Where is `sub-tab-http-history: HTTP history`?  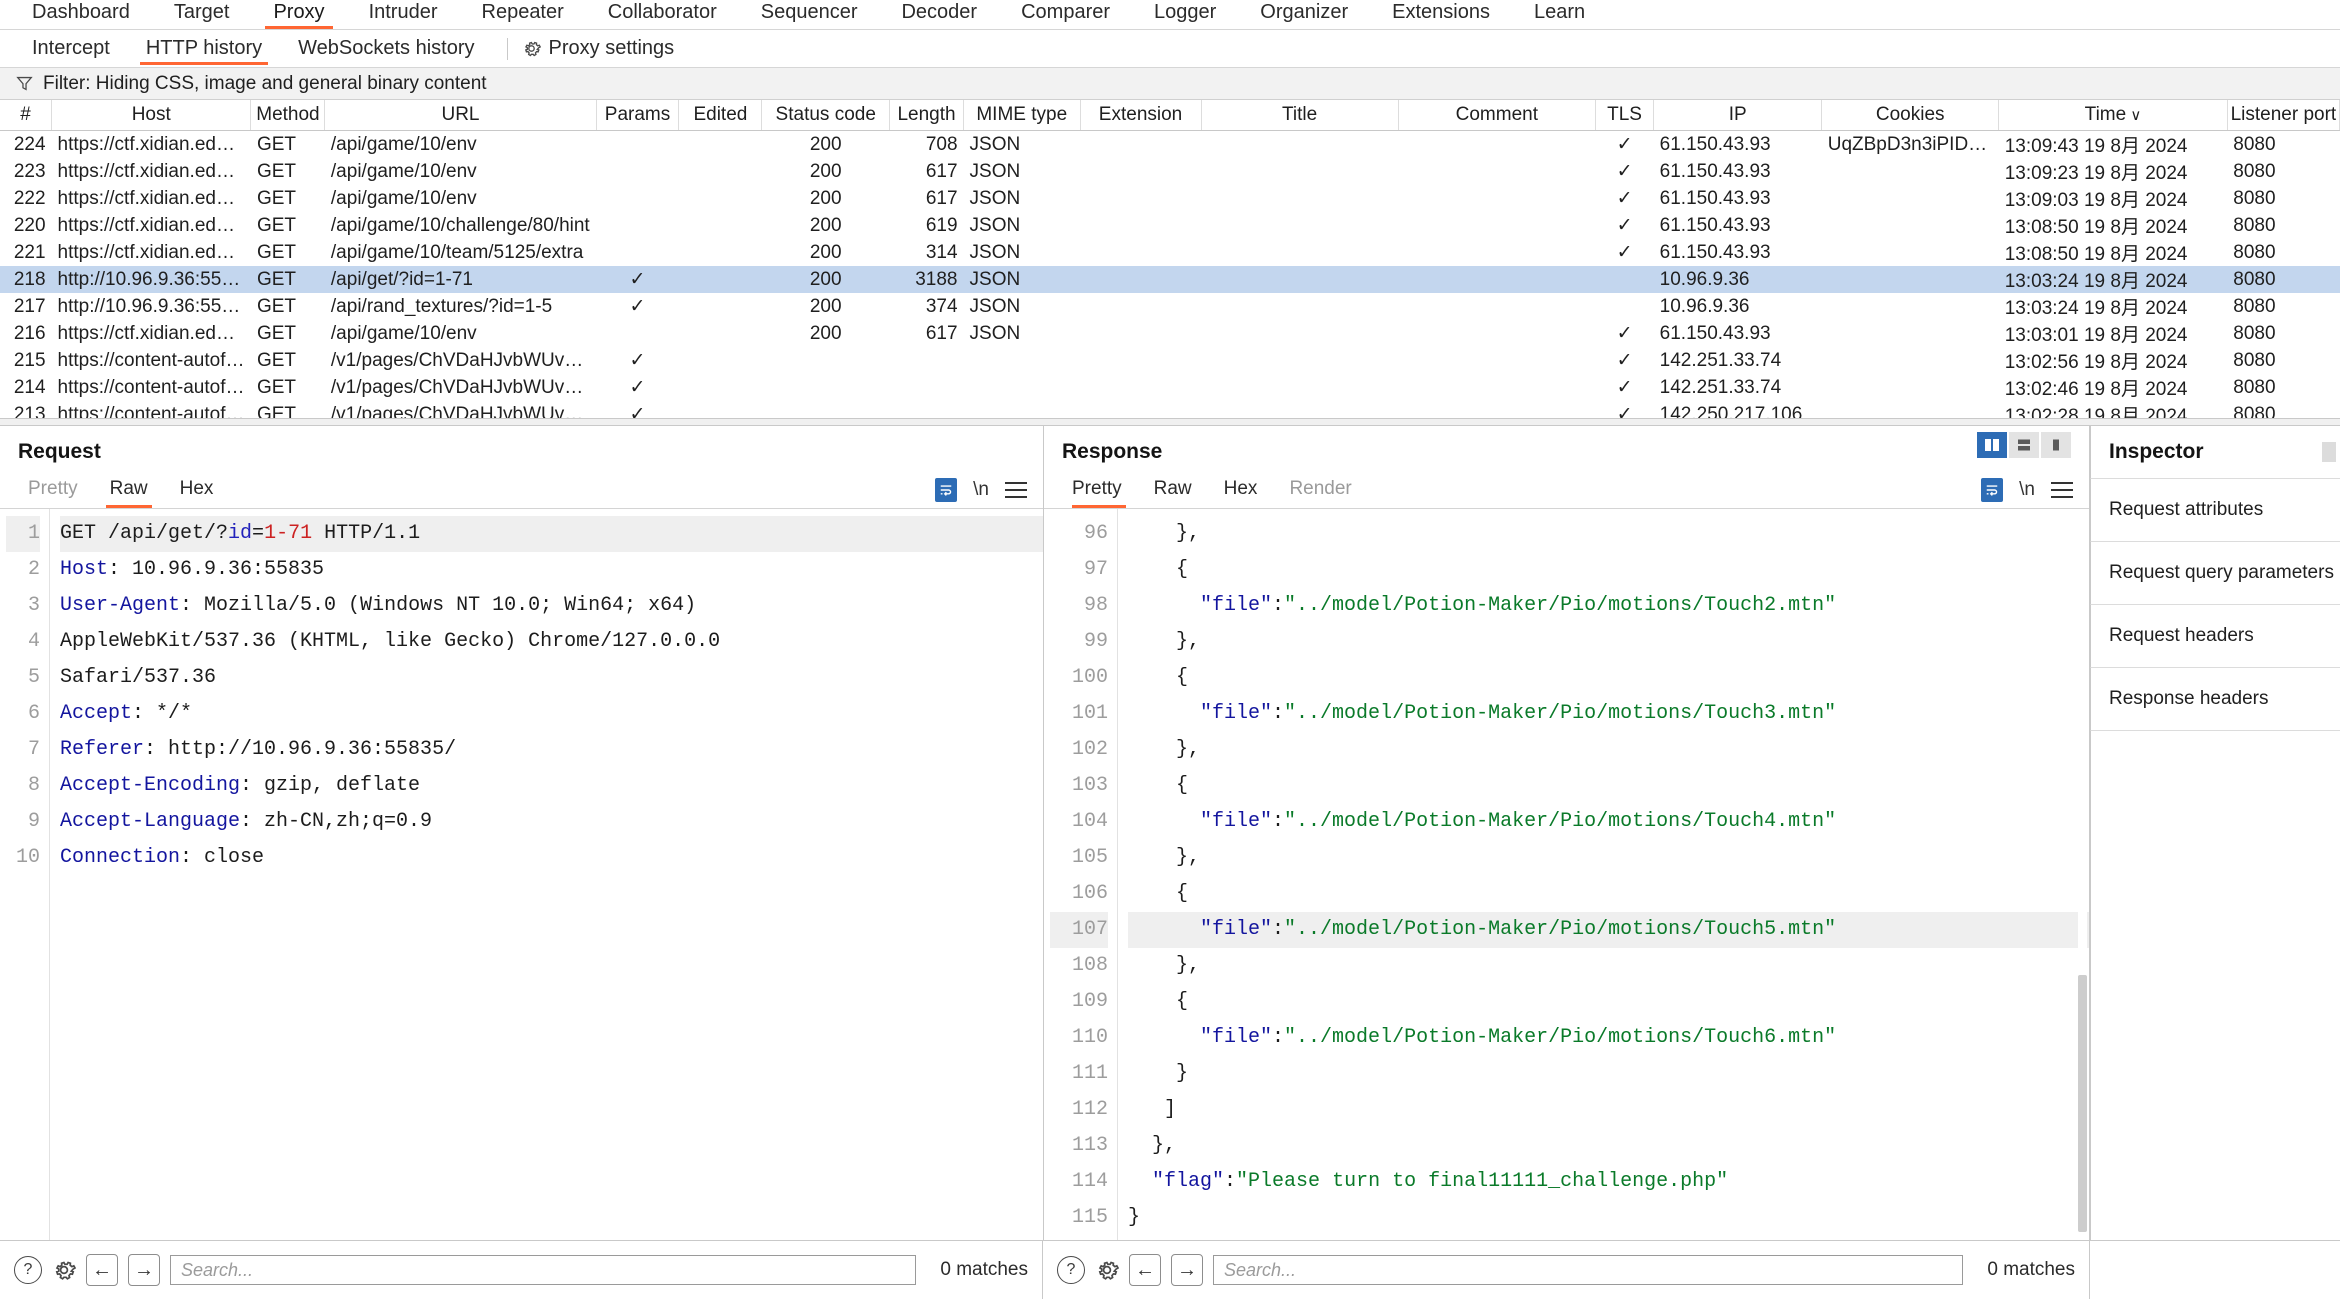 sub-tab-http-history: HTTP history is located at coordinates (204, 49).